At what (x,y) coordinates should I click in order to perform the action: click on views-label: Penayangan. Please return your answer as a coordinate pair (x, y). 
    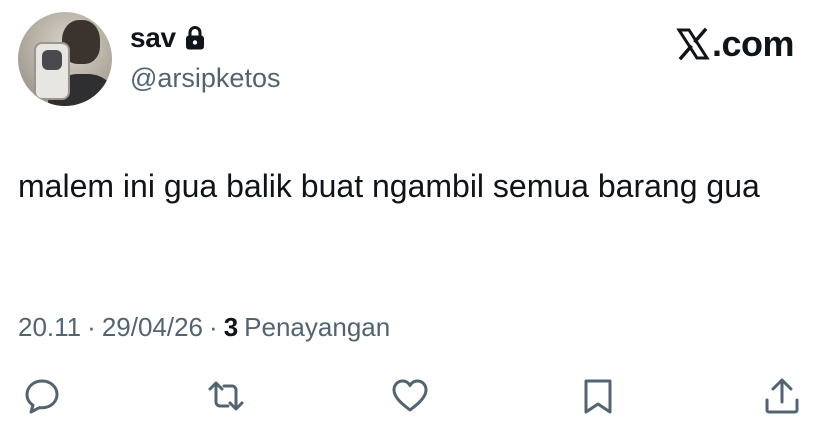
    Looking at the image, I should click on (317, 327).